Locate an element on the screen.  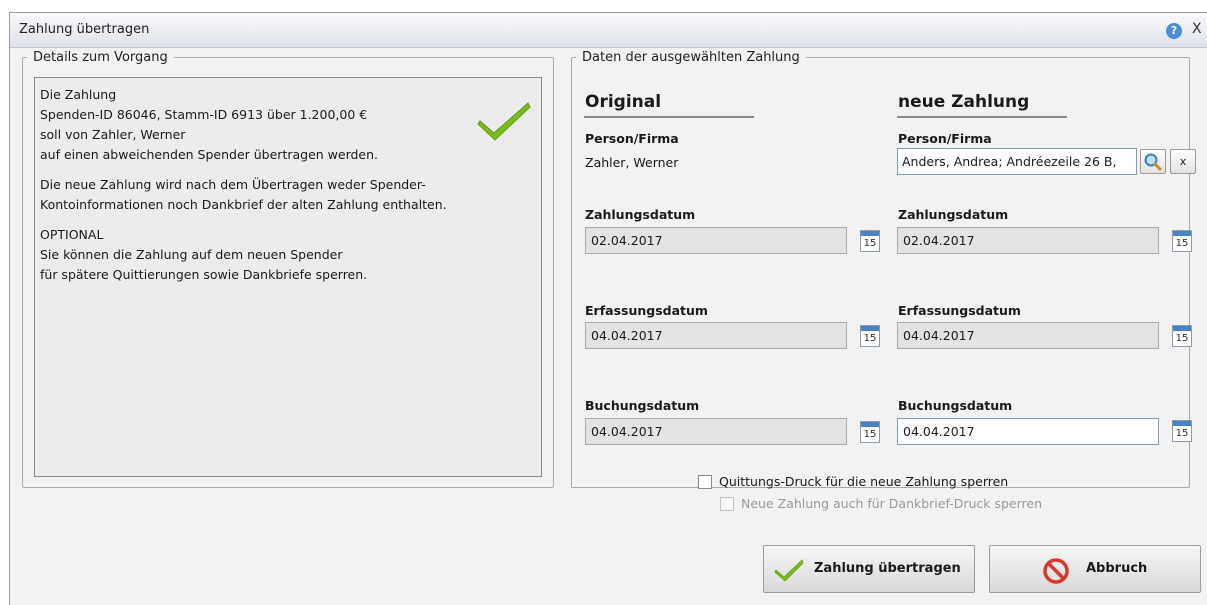
original-heading: Original is located at coordinates (623, 102).